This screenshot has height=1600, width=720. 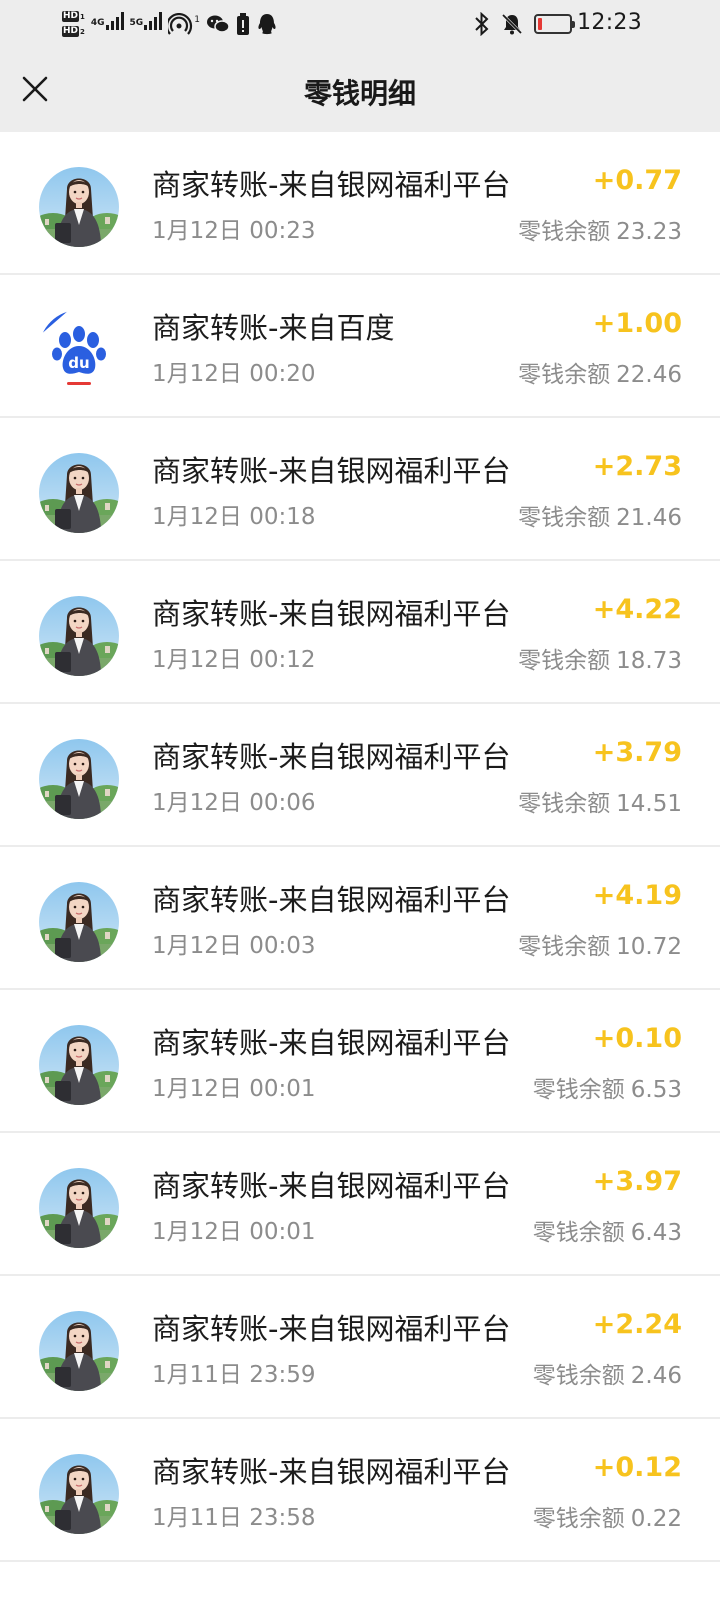 I want to click on balance-after: 零钱余额 6.43, so click(x=607, y=1230).